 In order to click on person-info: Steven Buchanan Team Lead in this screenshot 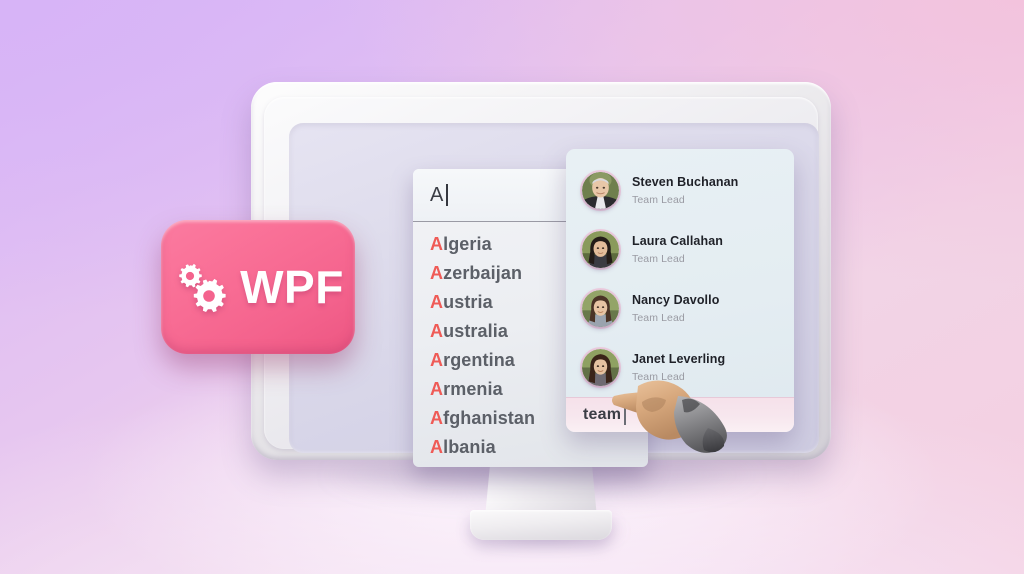, I will do `click(685, 190)`.